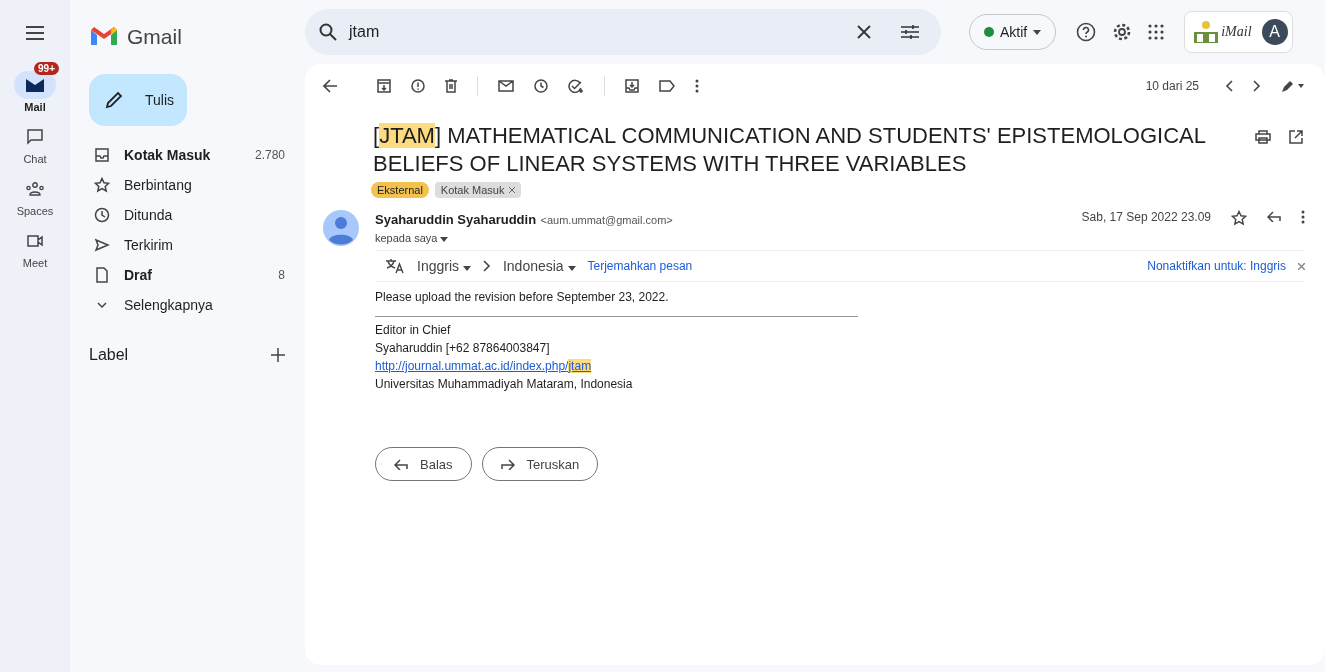 Image resolution: width=1325 pixels, height=672 pixels. Describe the element at coordinates (102, 245) in the screenshot. I see `send-icon` at that location.